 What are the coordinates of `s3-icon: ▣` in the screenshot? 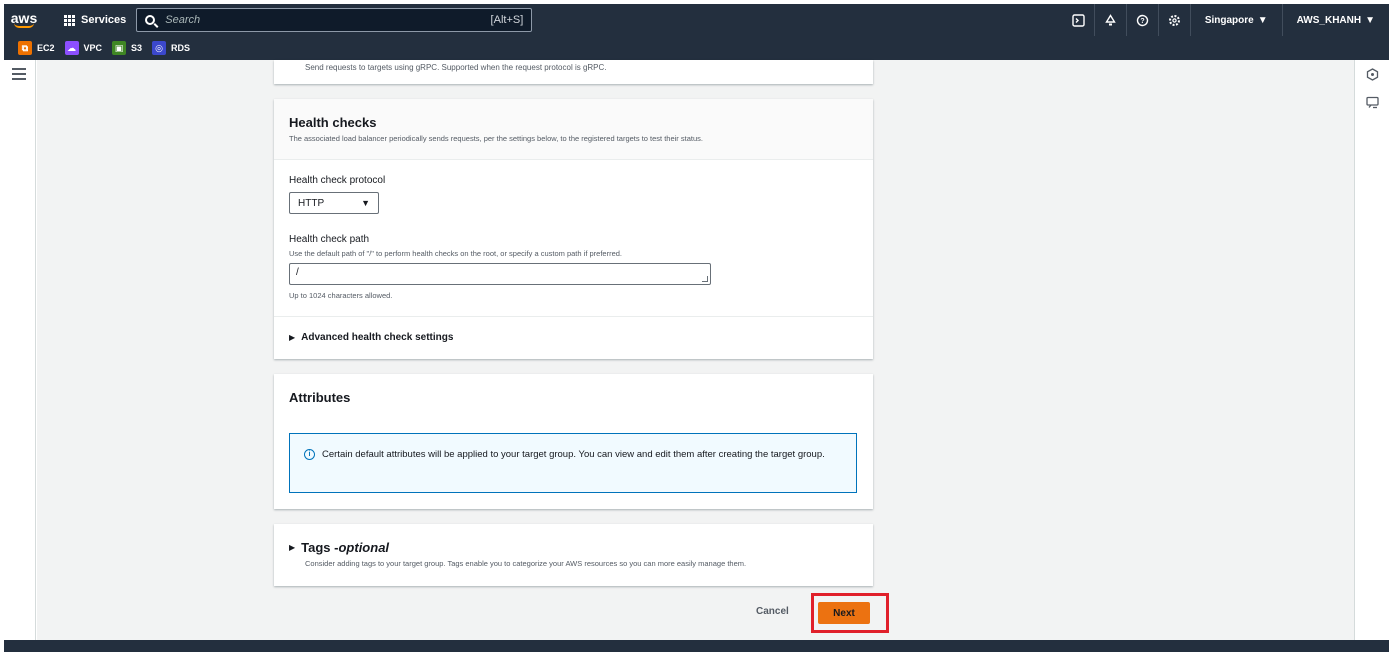 It's located at (119, 48).